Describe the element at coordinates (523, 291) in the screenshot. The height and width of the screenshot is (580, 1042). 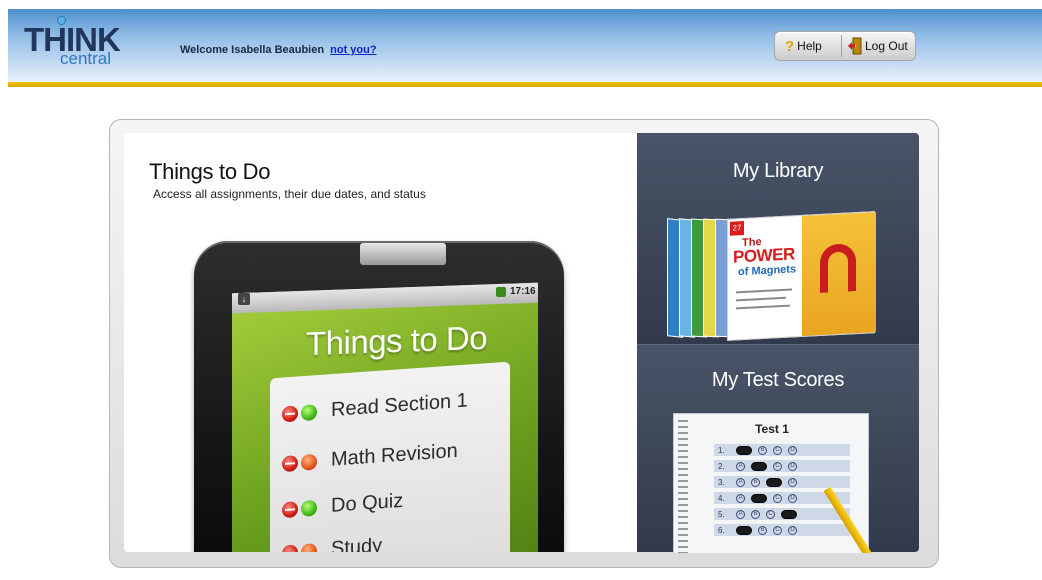
I see `phone-status-time: 17:16` at that location.